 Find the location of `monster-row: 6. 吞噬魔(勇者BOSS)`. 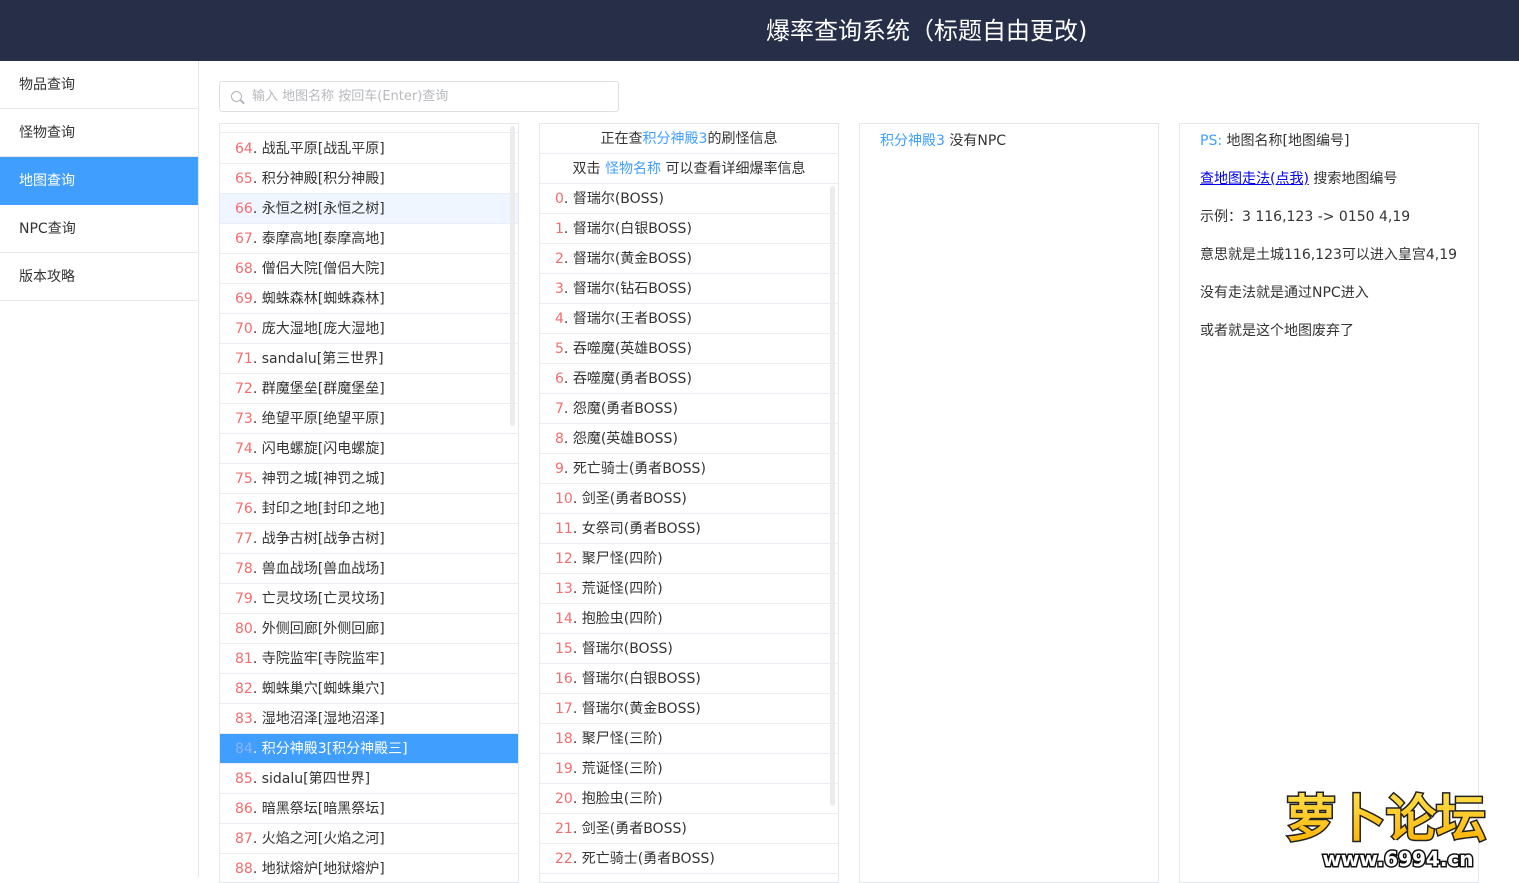

monster-row: 6. 吞噬魔(勇者BOSS) is located at coordinates (689, 379).